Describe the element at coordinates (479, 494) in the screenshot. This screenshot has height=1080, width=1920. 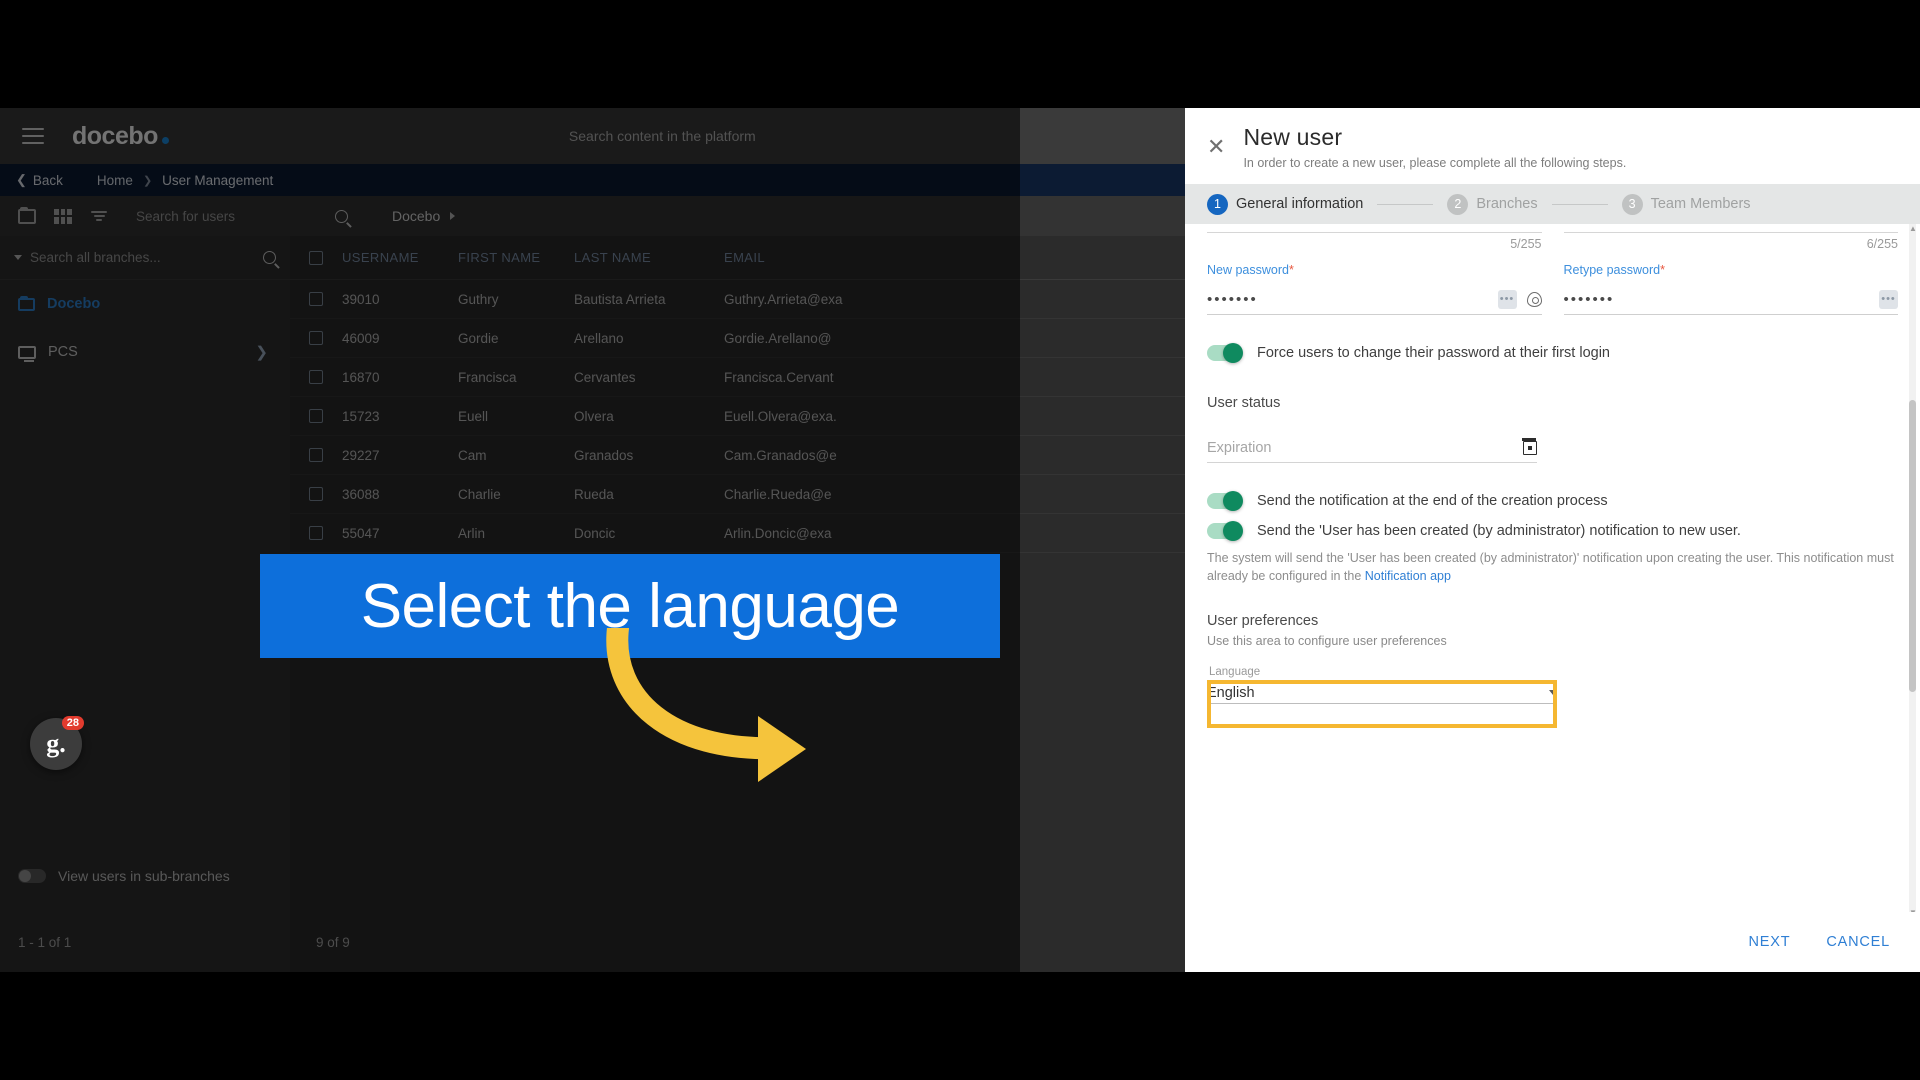
I see `cell-first-name: Charlie` at that location.